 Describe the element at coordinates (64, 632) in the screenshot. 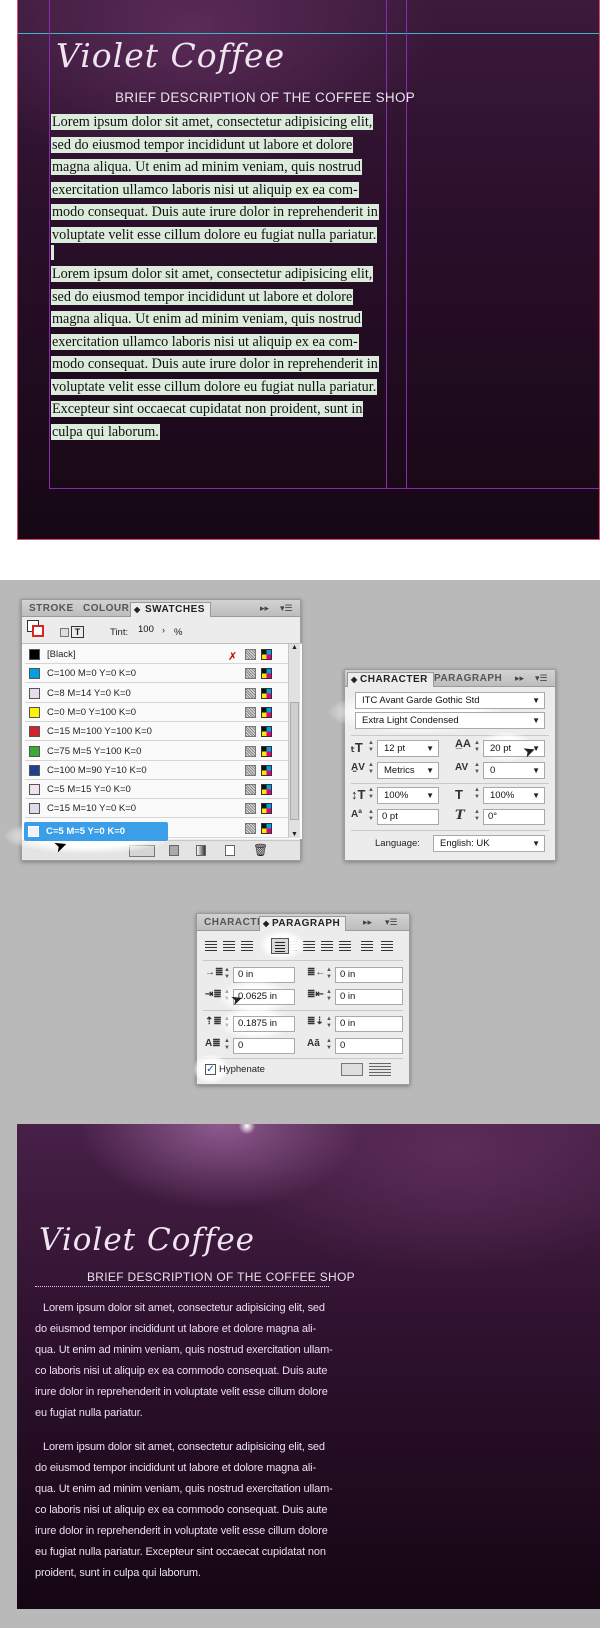

I see `container-icon` at that location.